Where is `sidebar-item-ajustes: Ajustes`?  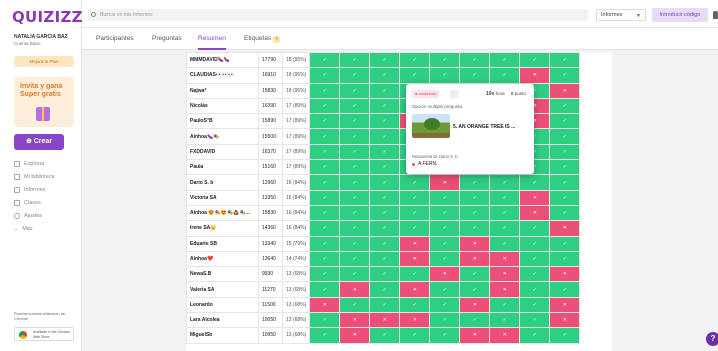 sidebar-item-ajustes: Ajustes is located at coordinates (28, 216).